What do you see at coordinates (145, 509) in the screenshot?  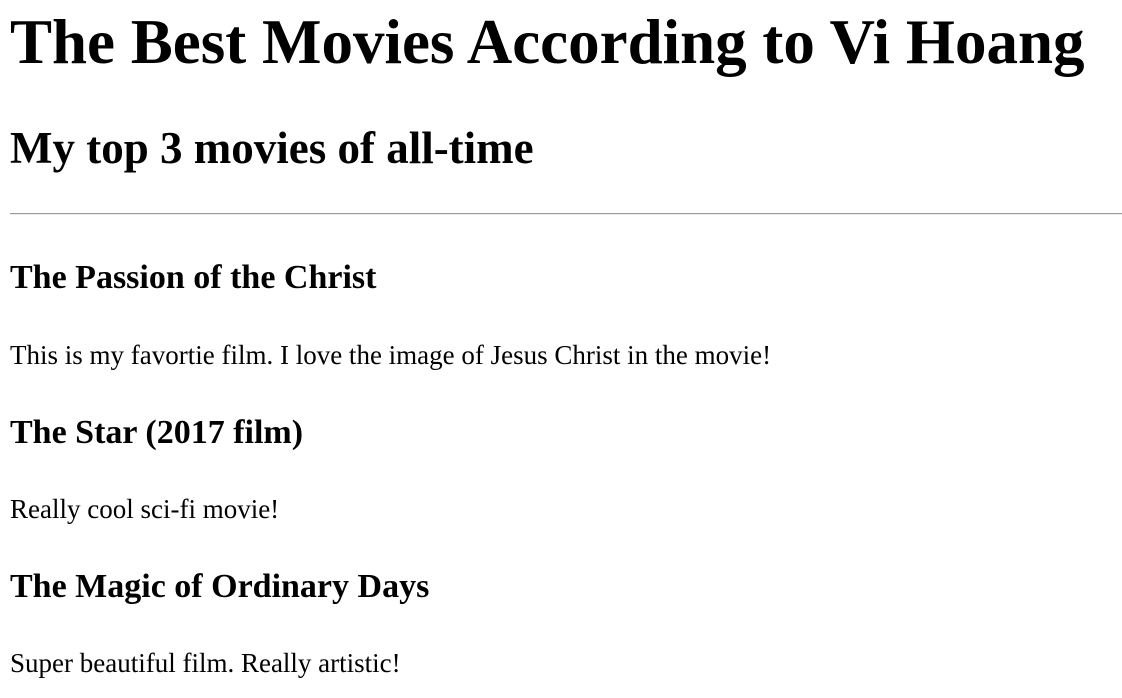 I see `movie-description: Really cool sci-fi movie!` at bounding box center [145, 509].